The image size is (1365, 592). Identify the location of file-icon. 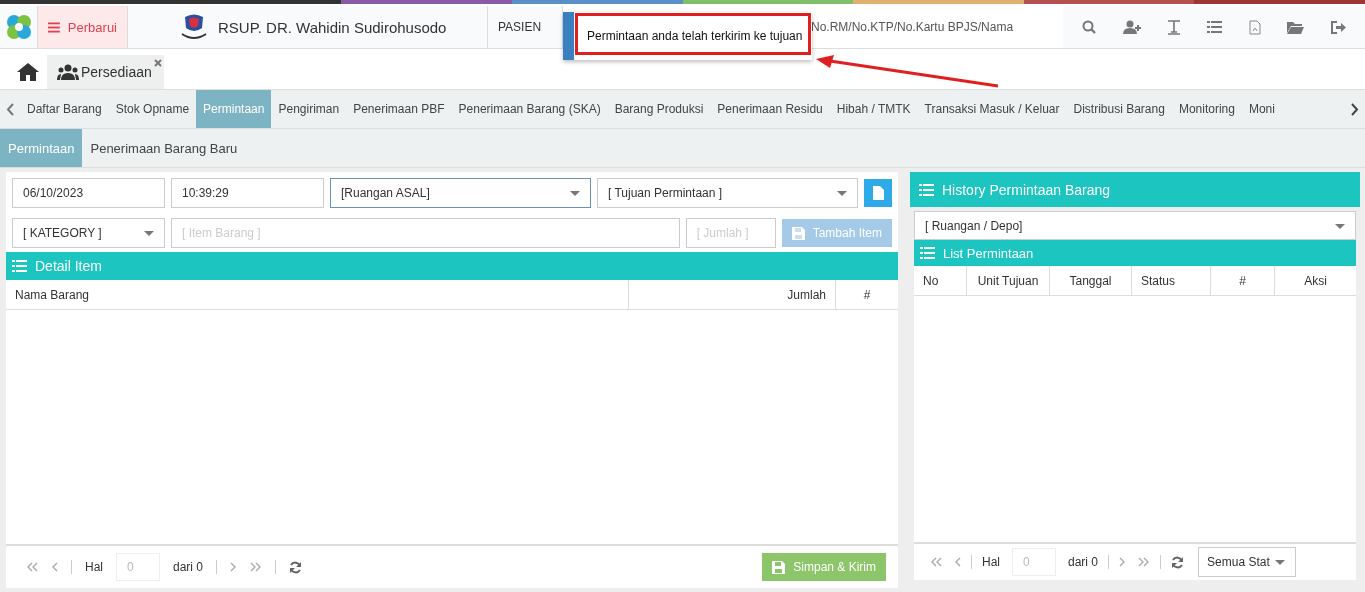
(878, 193).